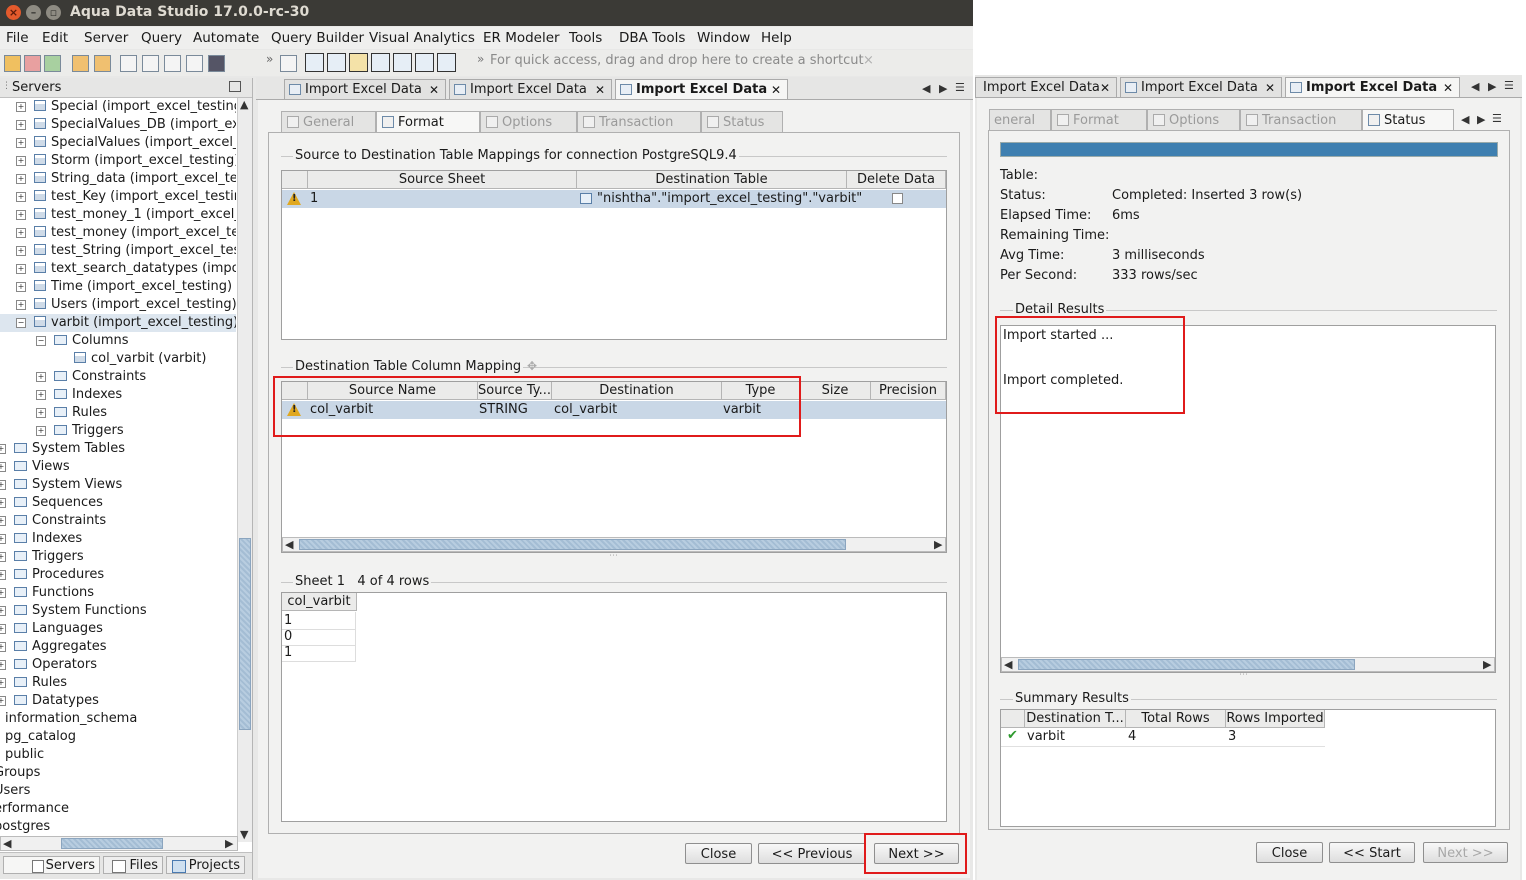  Describe the element at coordinates (118, 251) in the screenshot. I see `tree-node: + test_String (import_excel_test` at that location.